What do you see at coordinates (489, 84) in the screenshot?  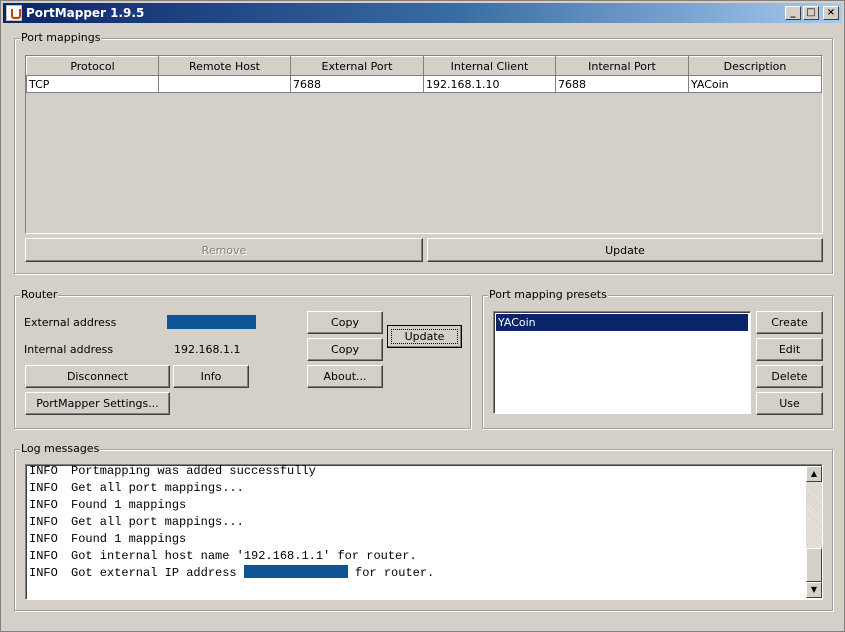 I see `cell-internal-client: 192.168.1.10` at bounding box center [489, 84].